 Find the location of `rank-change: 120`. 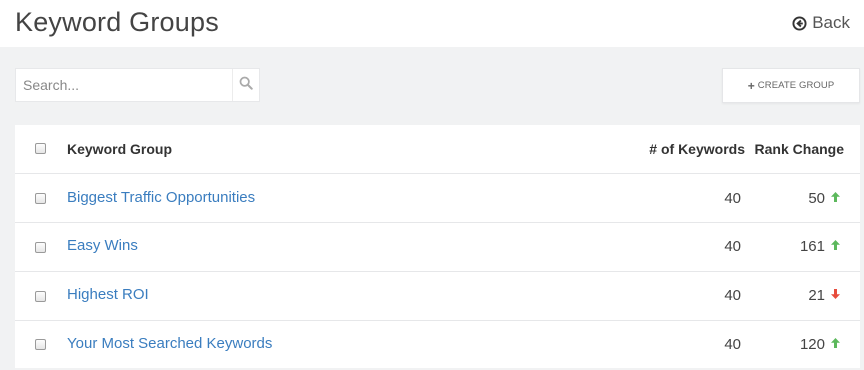

rank-change: 120 is located at coordinates (820, 344).